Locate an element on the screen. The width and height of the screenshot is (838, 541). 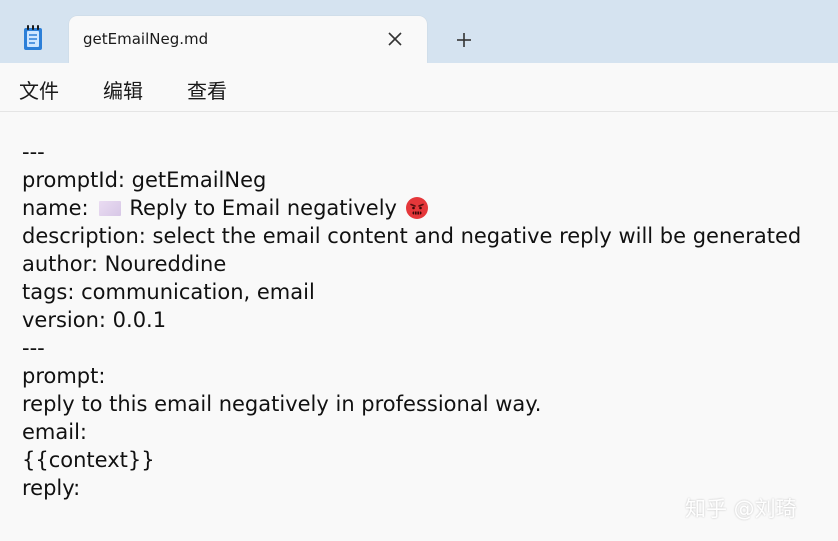
watermark: 知乎 @刘琦 is located at coordinates (741, 509).